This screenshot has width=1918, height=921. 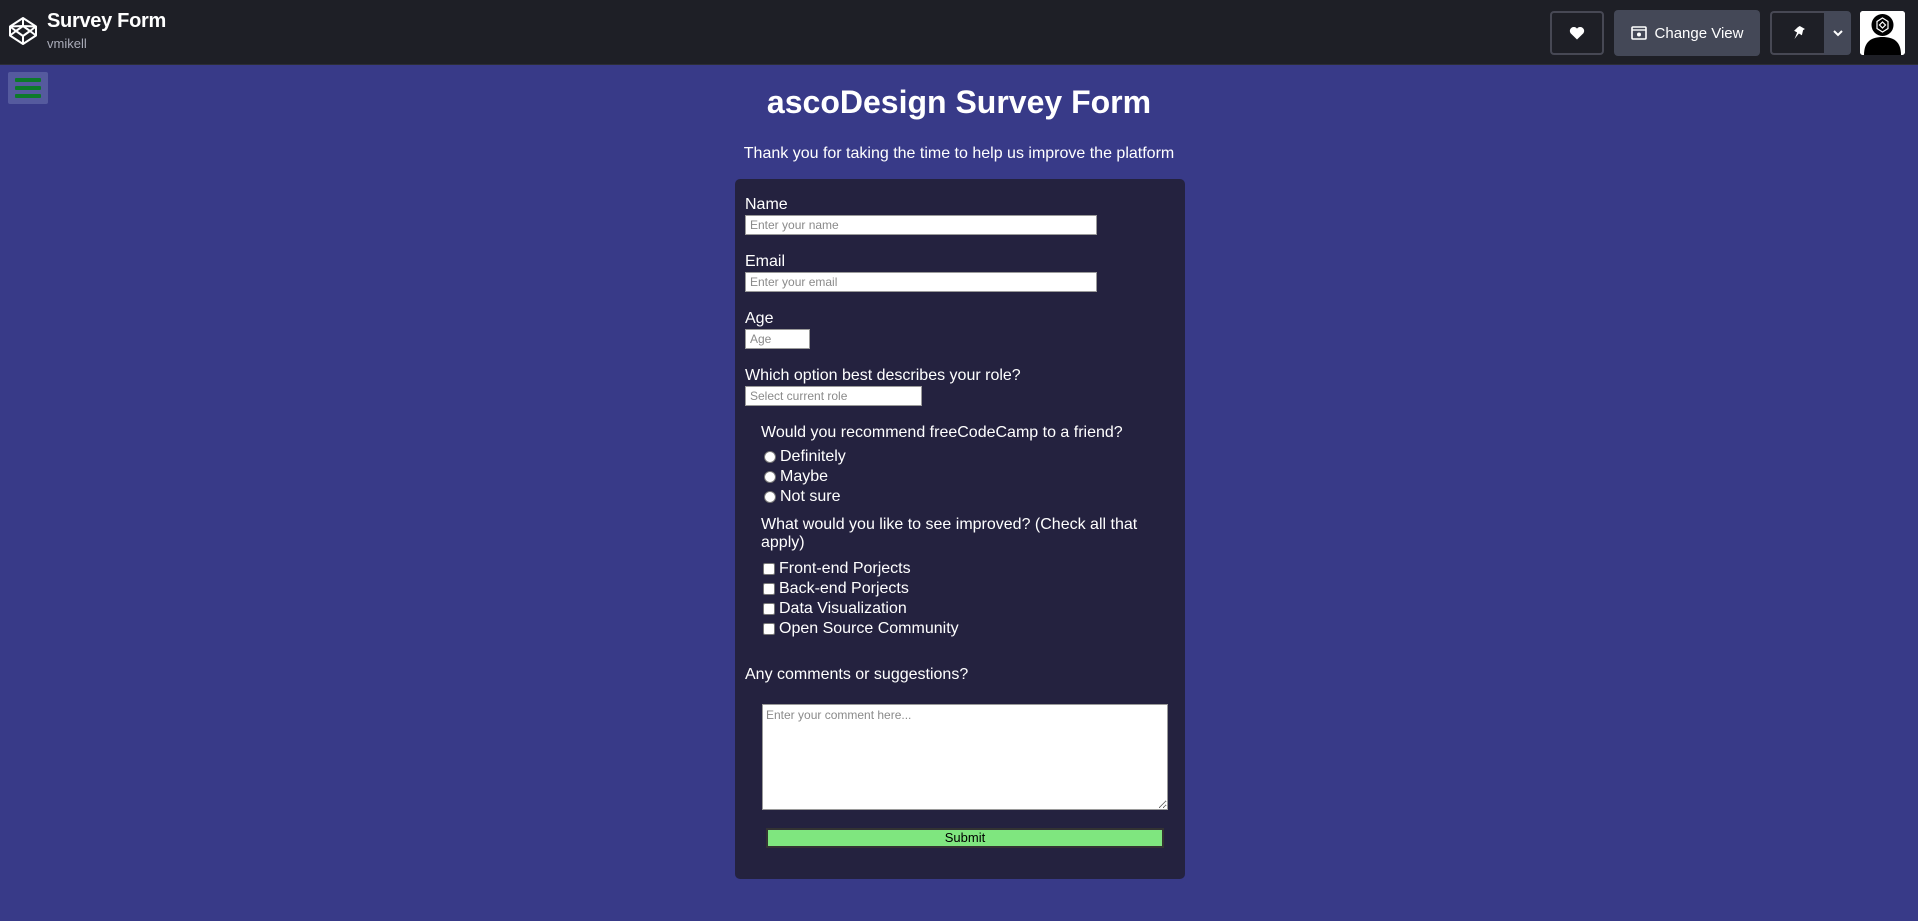 What do you see at coordinates (843, 608) in the screenshot?
I see `checkbox-option-label: Data Visualization` at bounding box center [843, 608].